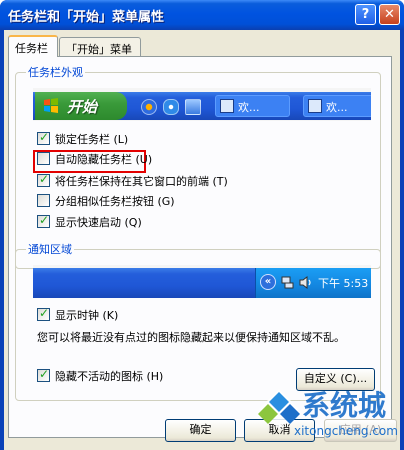 This screenshot has width=404, height=450. I want to click on notification-preview: « 下午 5:53, so click(202, 281).